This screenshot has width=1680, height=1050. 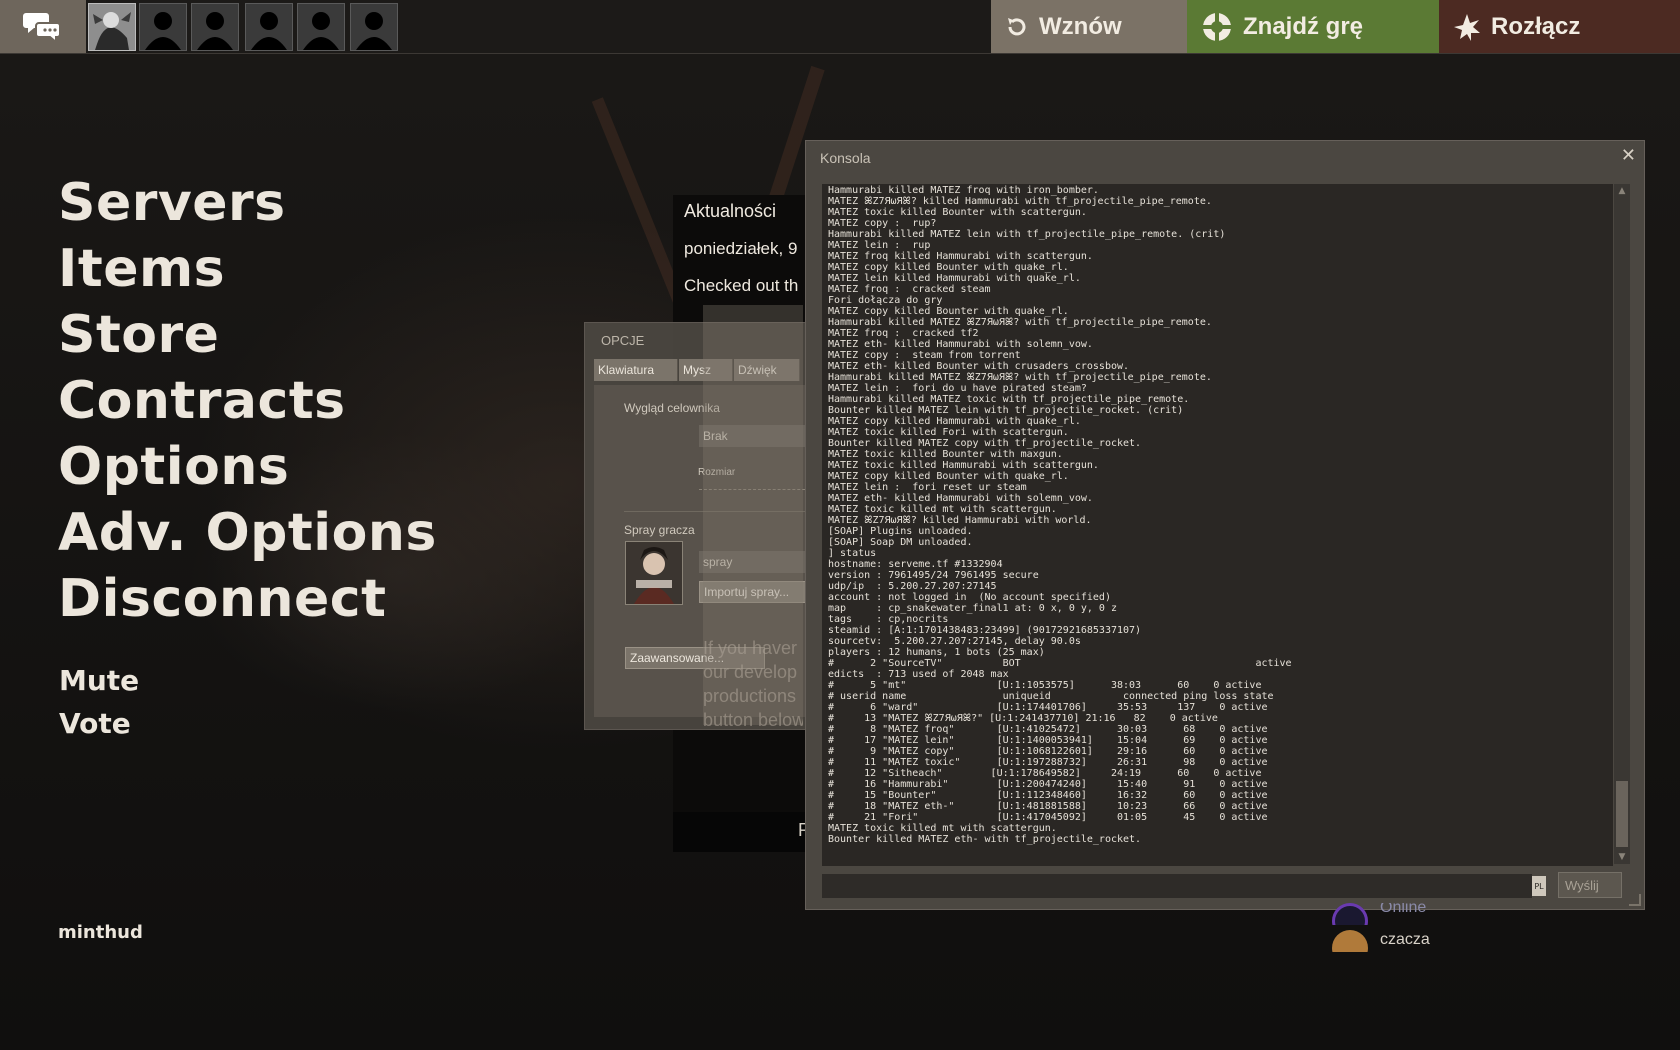 What do you see at coordinates (247, 269) in the screenshot?
I see `menu-items: Items` at bounding box center [247, 269].